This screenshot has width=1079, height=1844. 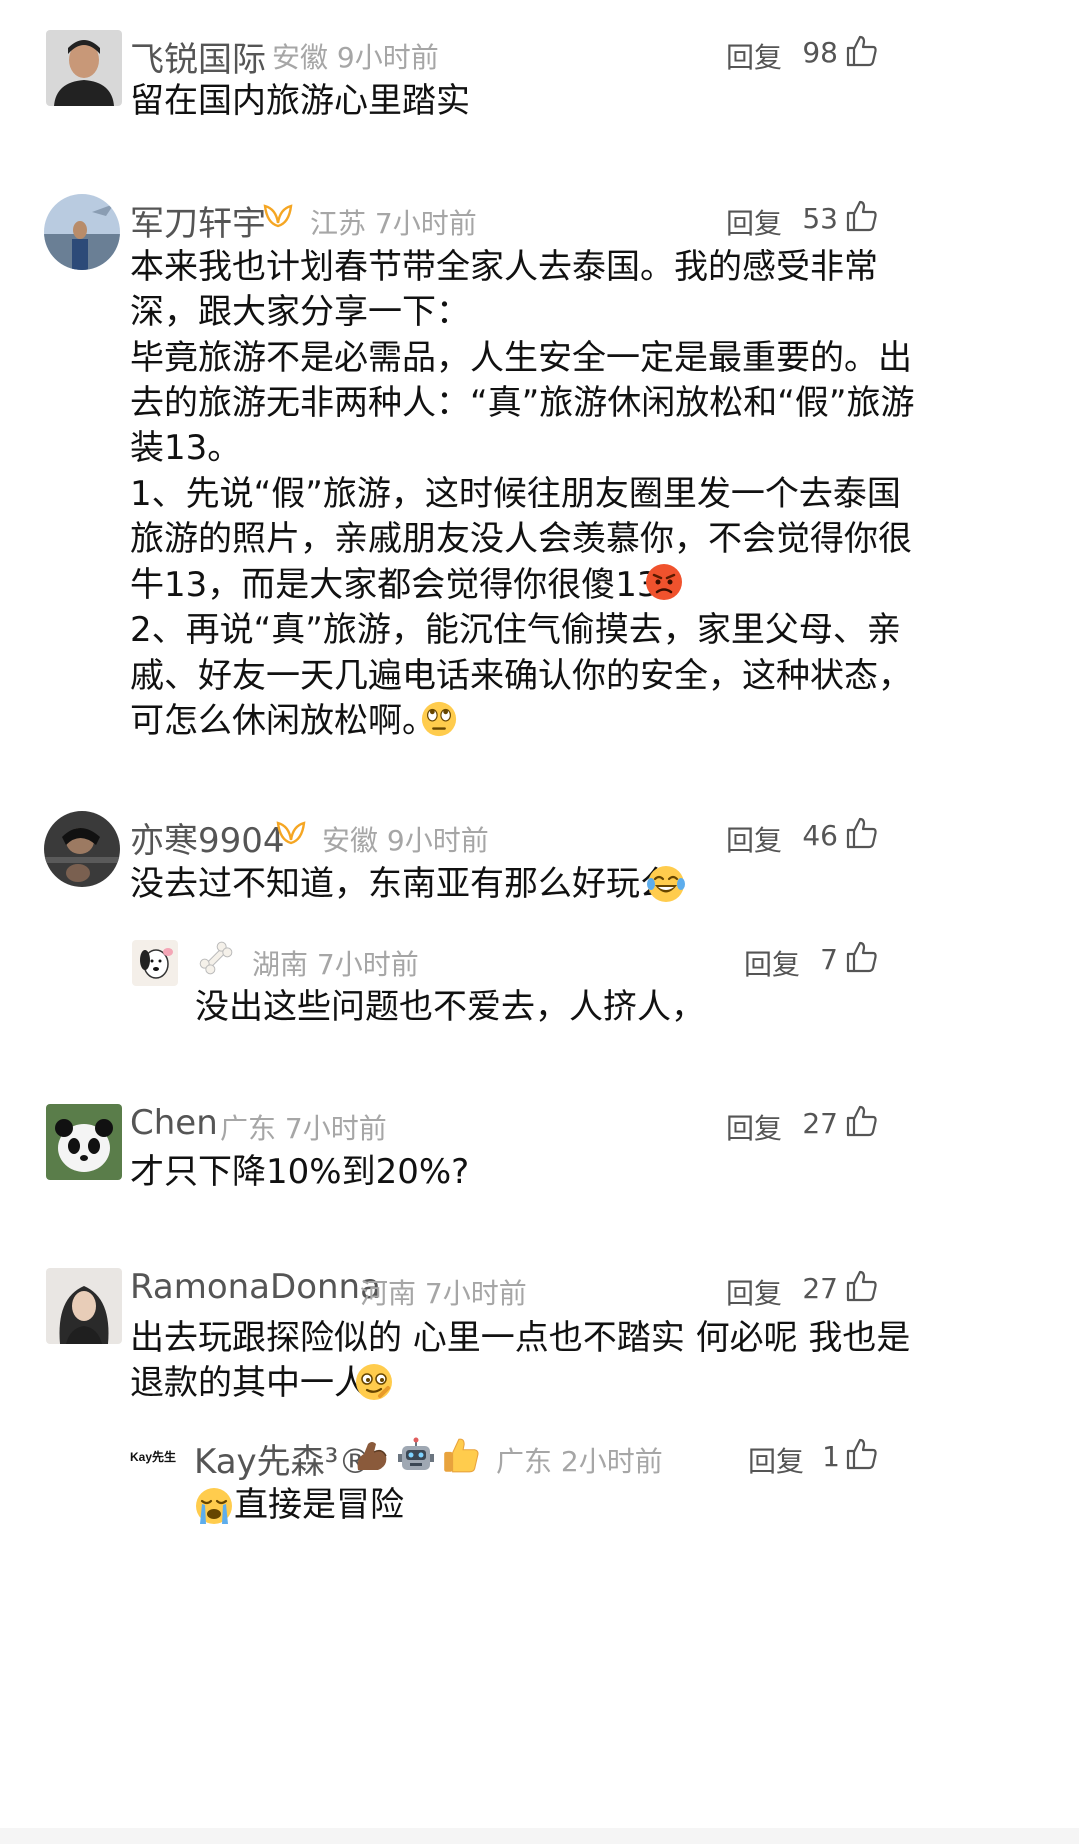 I want to click on like-count: 53, so click(x=820, y=218).